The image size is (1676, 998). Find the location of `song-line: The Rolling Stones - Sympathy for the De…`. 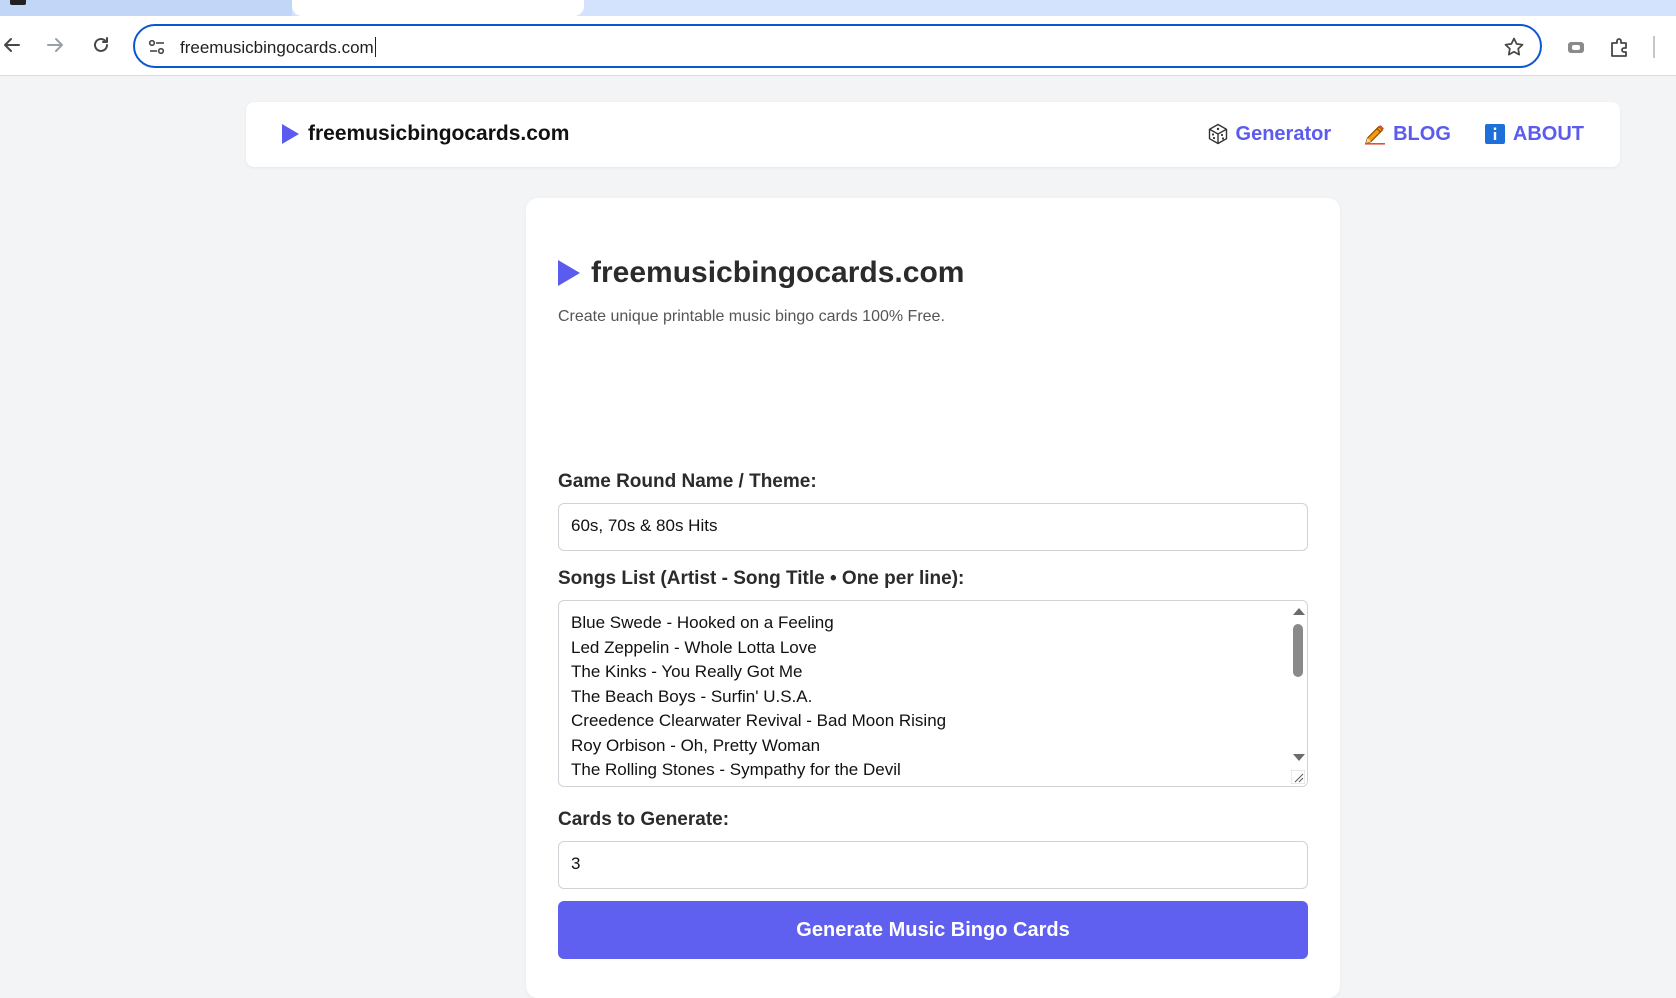

song-line: The Rolling Stones - Sympathy for the De… is located at coordinates (736, 769).